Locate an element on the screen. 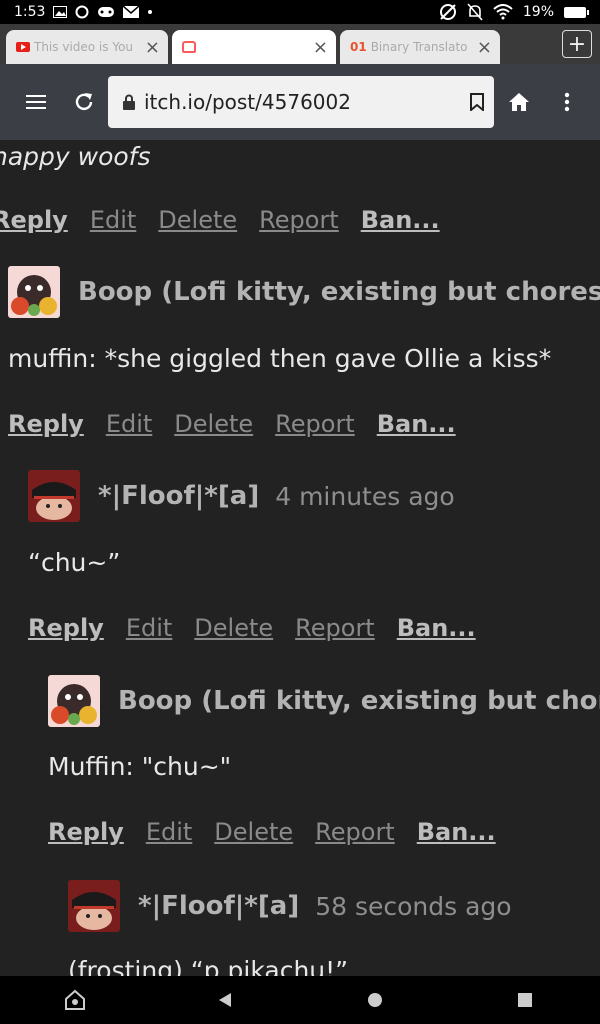 The height and width of the screenshot is (1024, 600). address-bar: itch.io/post/4576002 is located at coordinates (301, 102).